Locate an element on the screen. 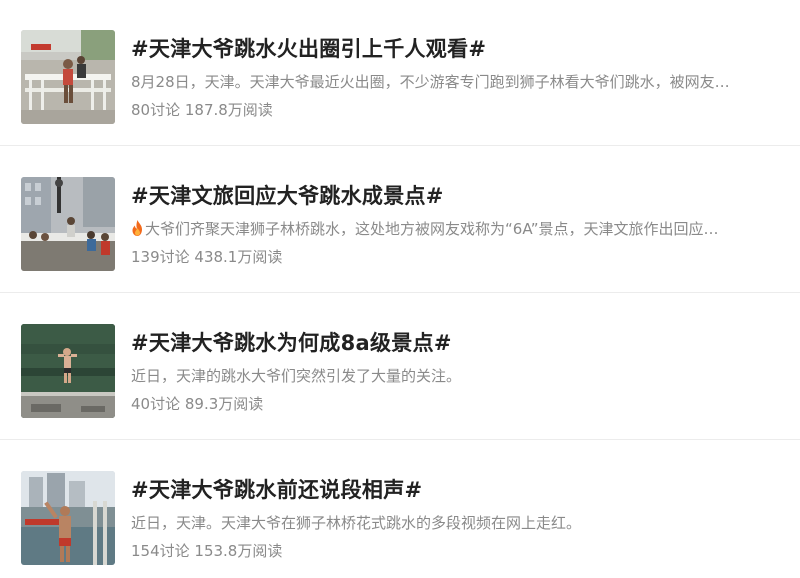  topic-stats: 80讨论 187.8万阅读 is located at coordinates (202, 110).